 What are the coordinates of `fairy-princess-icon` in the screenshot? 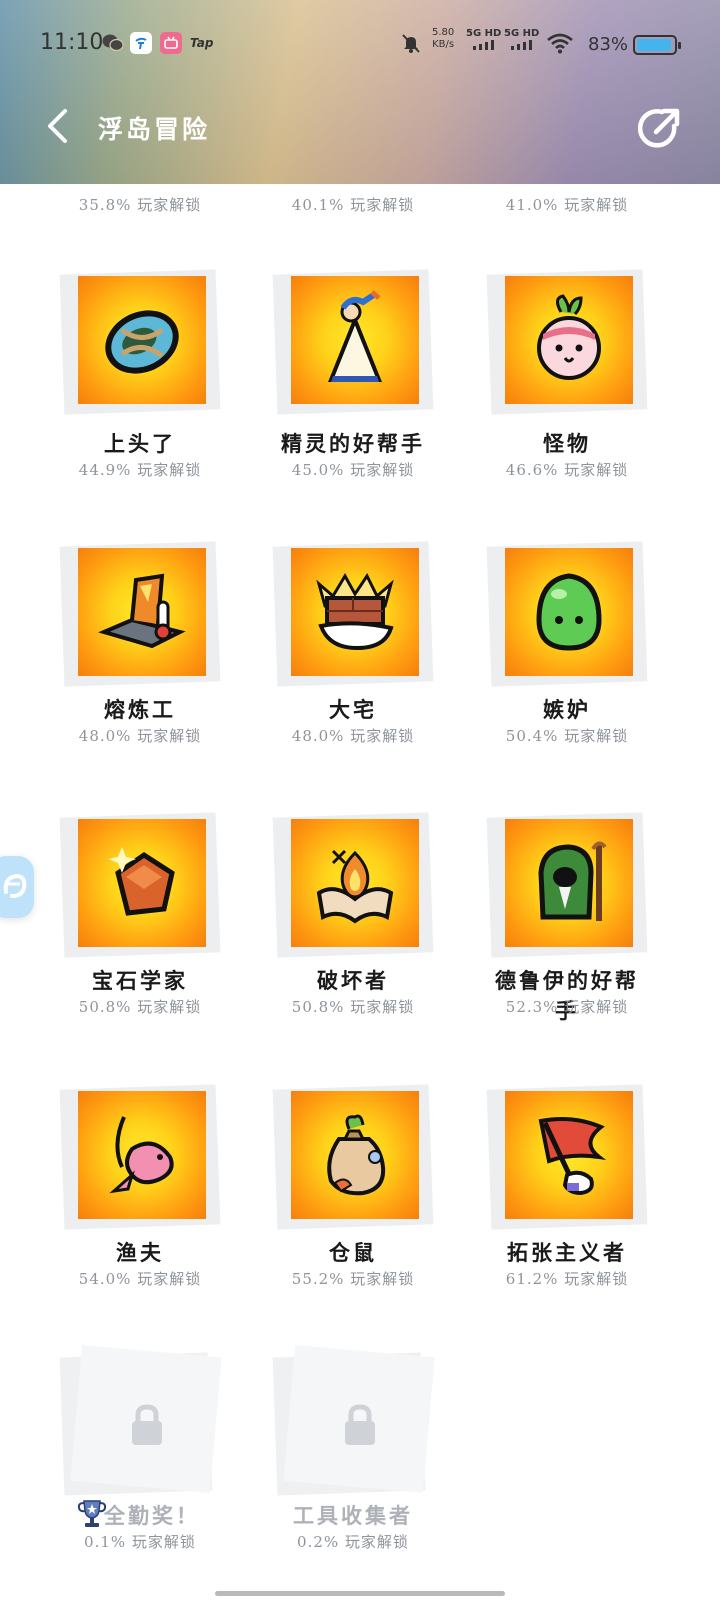 It's located at (355, 336).